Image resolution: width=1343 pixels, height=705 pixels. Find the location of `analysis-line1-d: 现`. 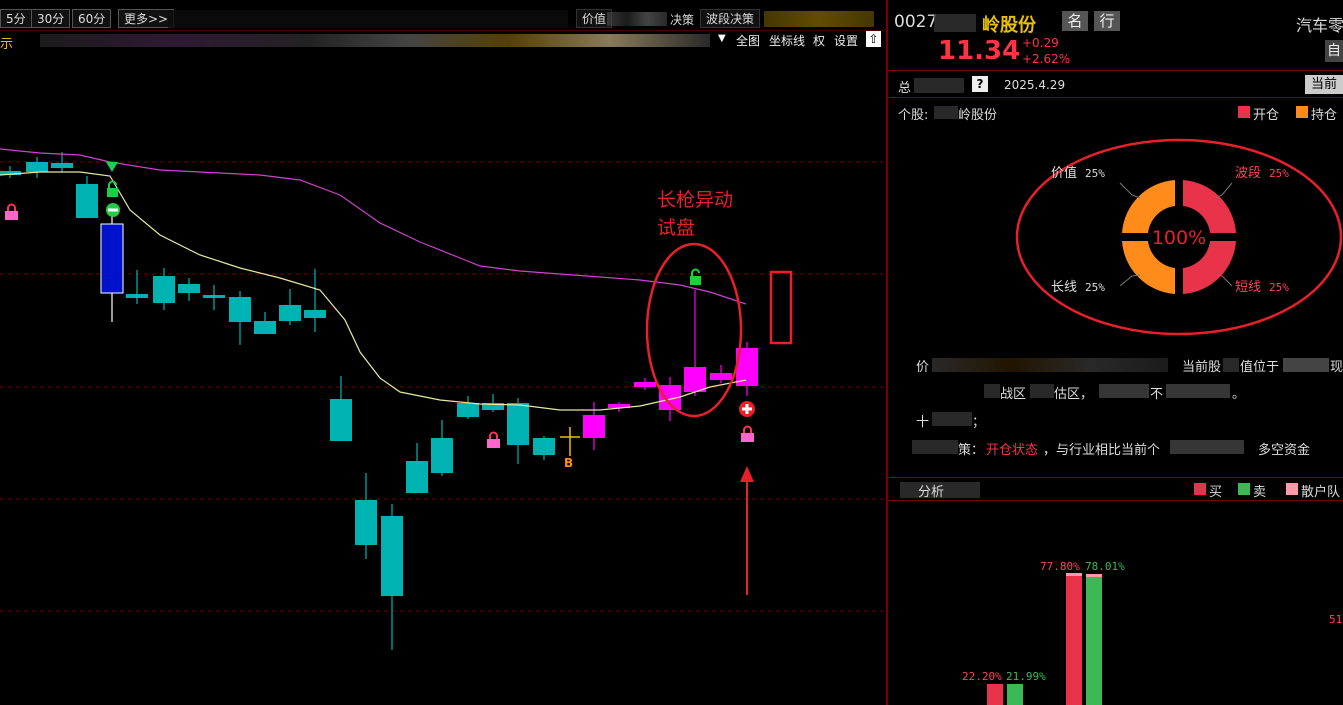

analysis-line1-d: 现 is located at coordinates (1336, 367).